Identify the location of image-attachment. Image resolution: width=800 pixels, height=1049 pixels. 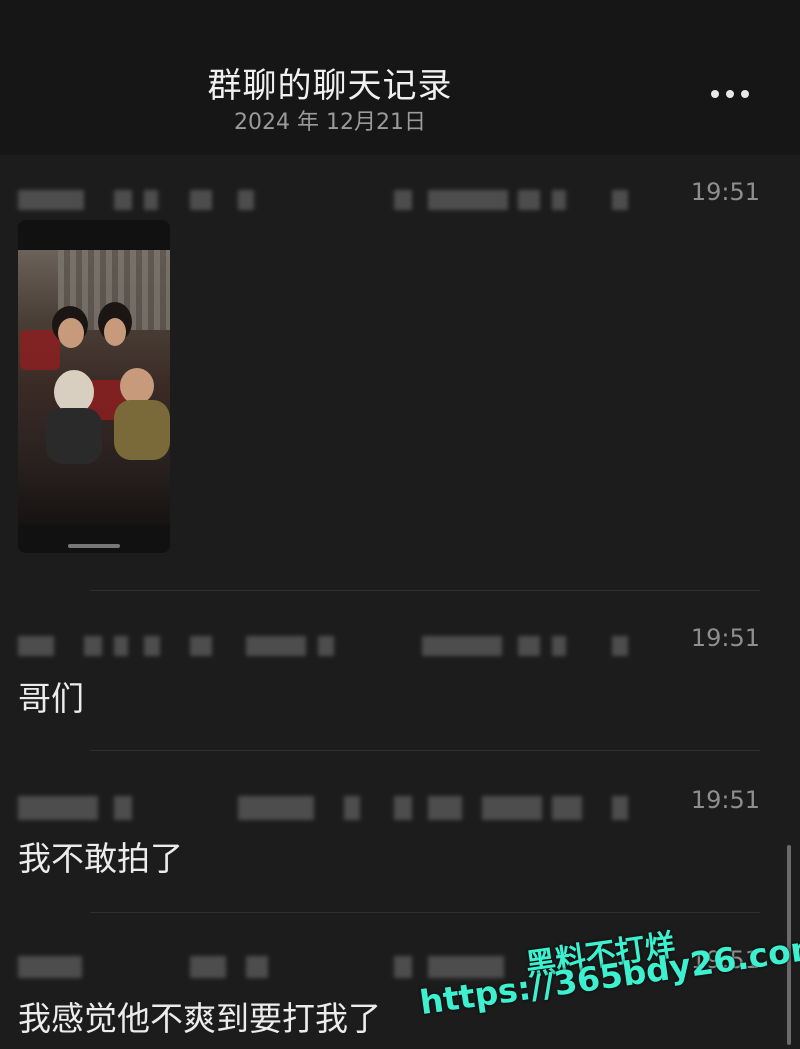
(94, 386).